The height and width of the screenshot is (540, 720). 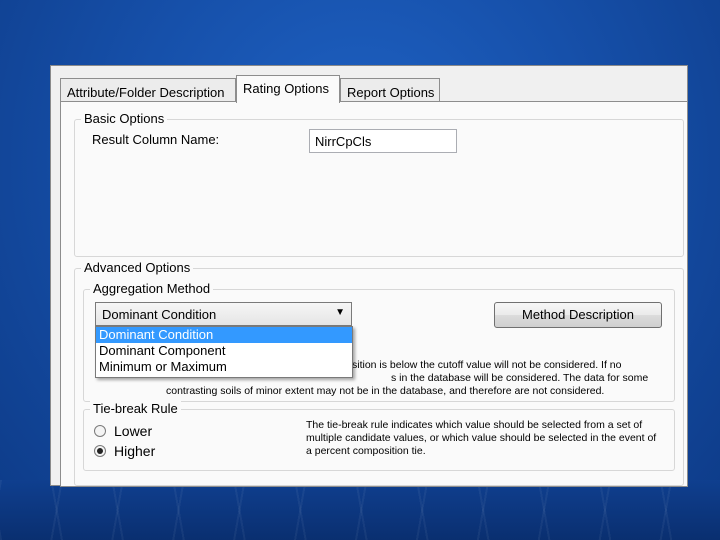 What do you see at coordinates (135, 451) in the screenshot?
I see `radio-label-higher: Higher` at bounding box center [135, 451].